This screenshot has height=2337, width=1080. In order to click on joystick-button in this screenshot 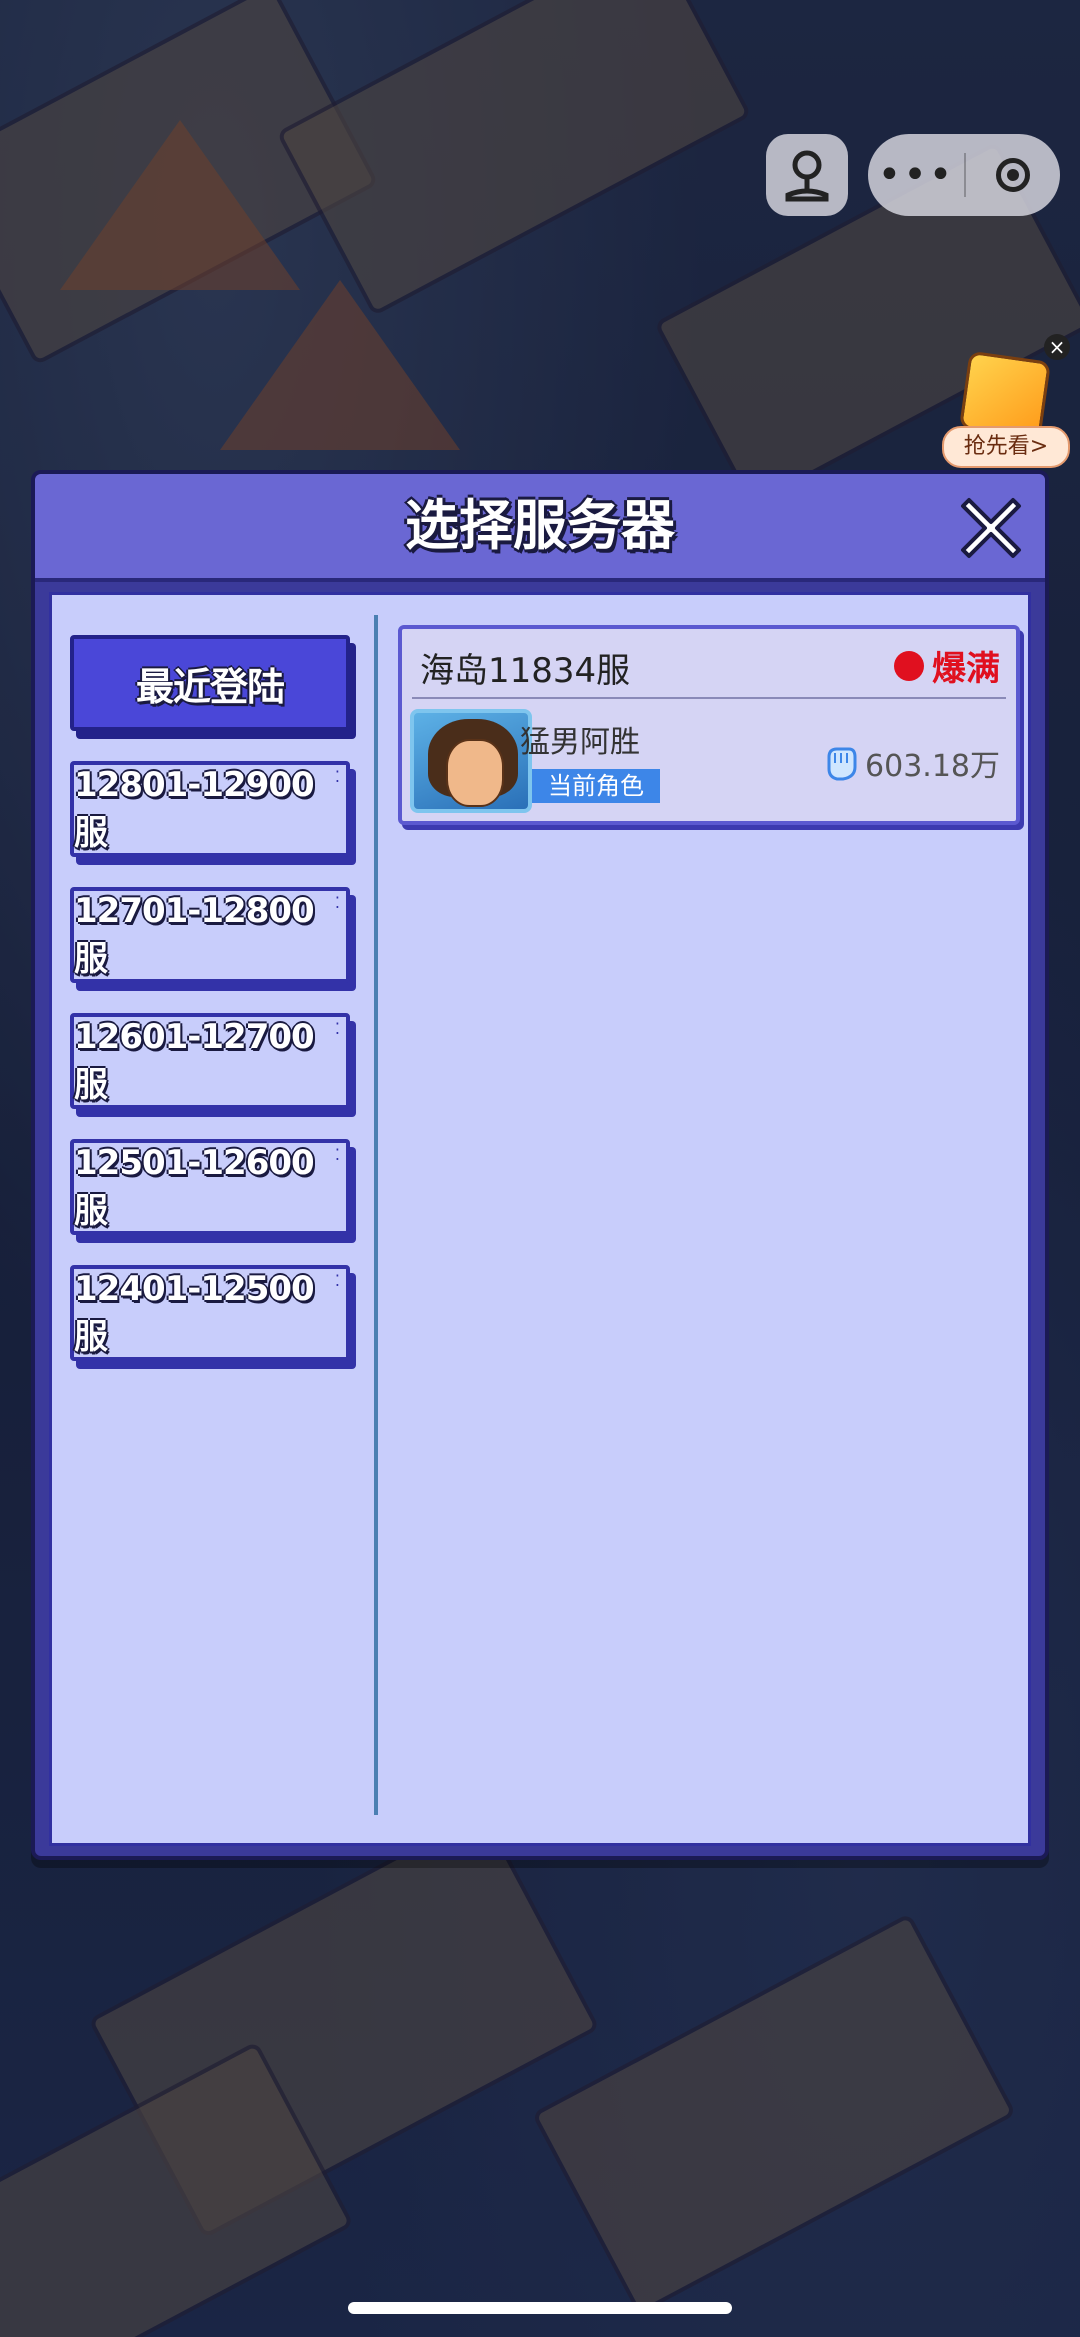, I will do `click(807, 175)`.